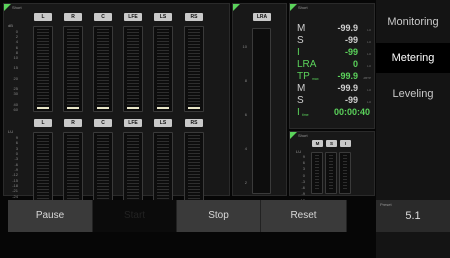  I want to click on readout-sublabel: max, so click(315, 79).